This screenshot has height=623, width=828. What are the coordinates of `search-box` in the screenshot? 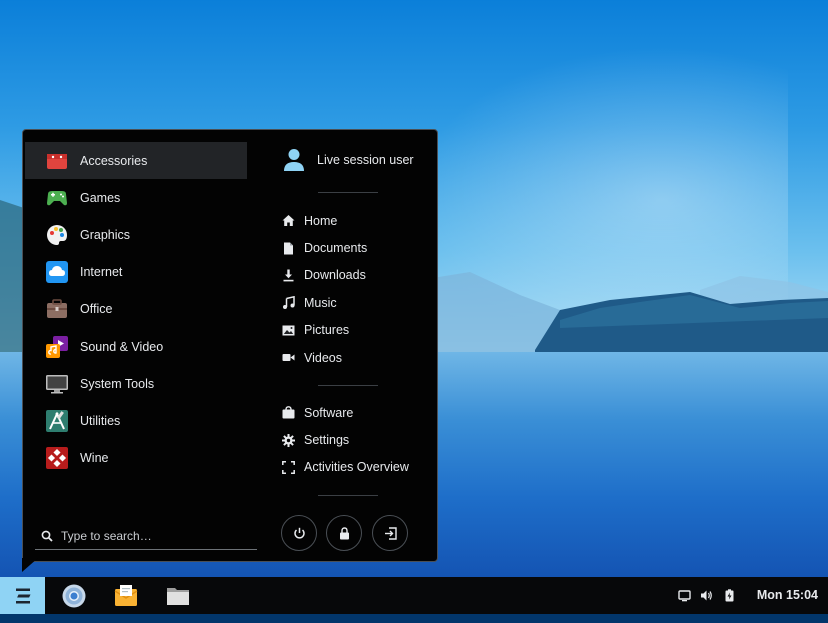 It's located at (146, 536).